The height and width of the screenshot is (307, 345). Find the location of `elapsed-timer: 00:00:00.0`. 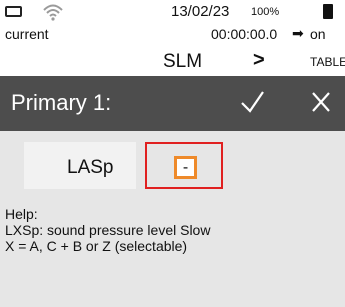

elapsed-timer: 00:00:00.0 is located at coordinates (244, 34).